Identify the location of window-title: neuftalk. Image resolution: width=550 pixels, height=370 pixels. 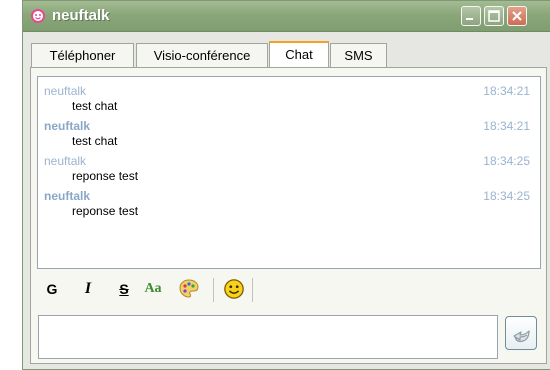
(81, 15).